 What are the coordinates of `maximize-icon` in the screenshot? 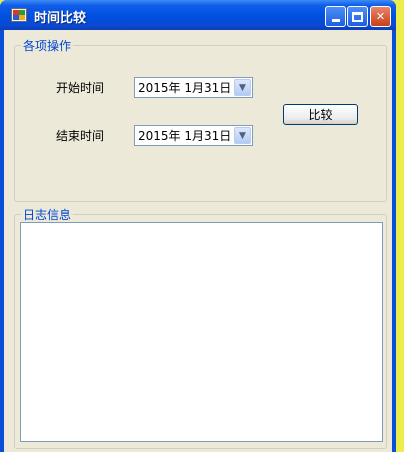 It's located at (357, 16).